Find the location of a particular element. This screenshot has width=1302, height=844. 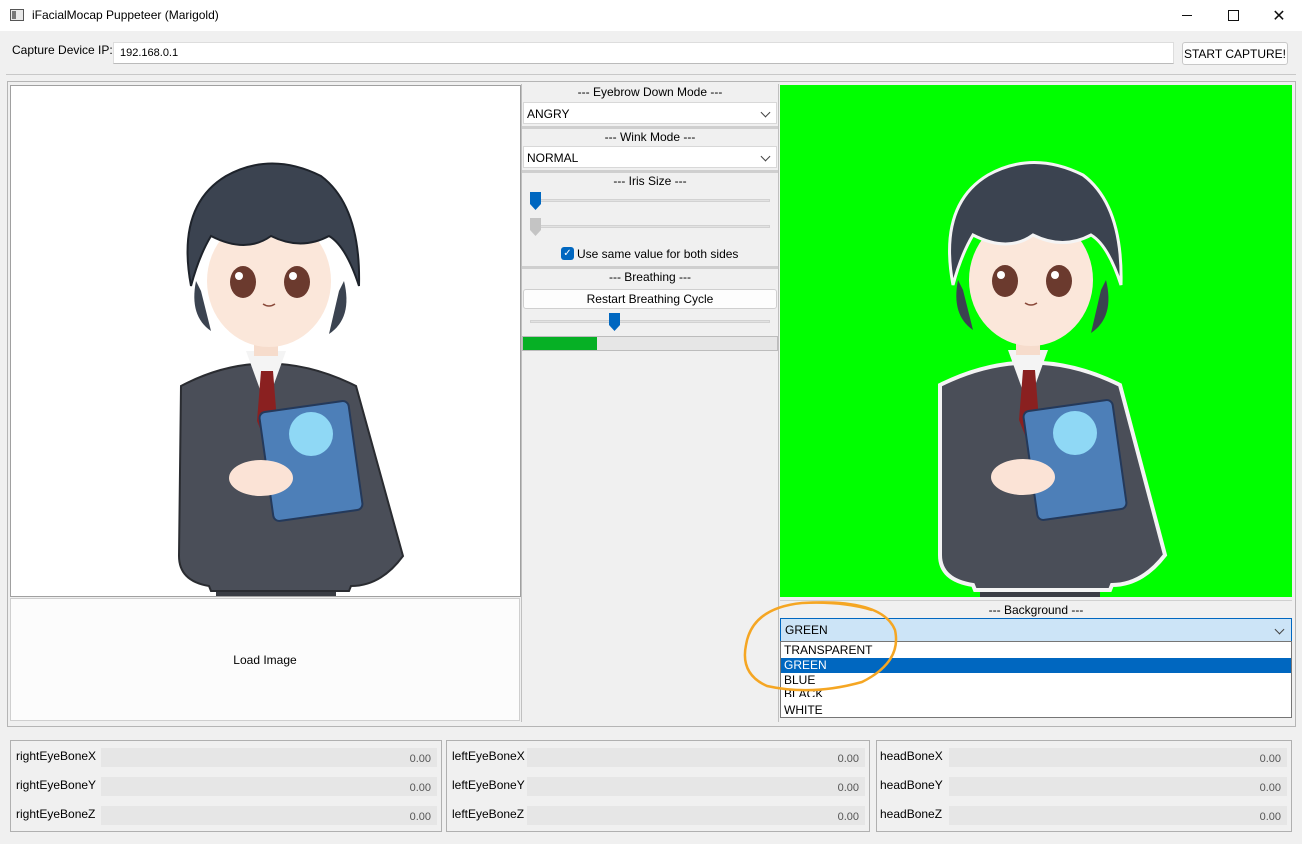

character-output-image is located at coordinates (1053, 379).